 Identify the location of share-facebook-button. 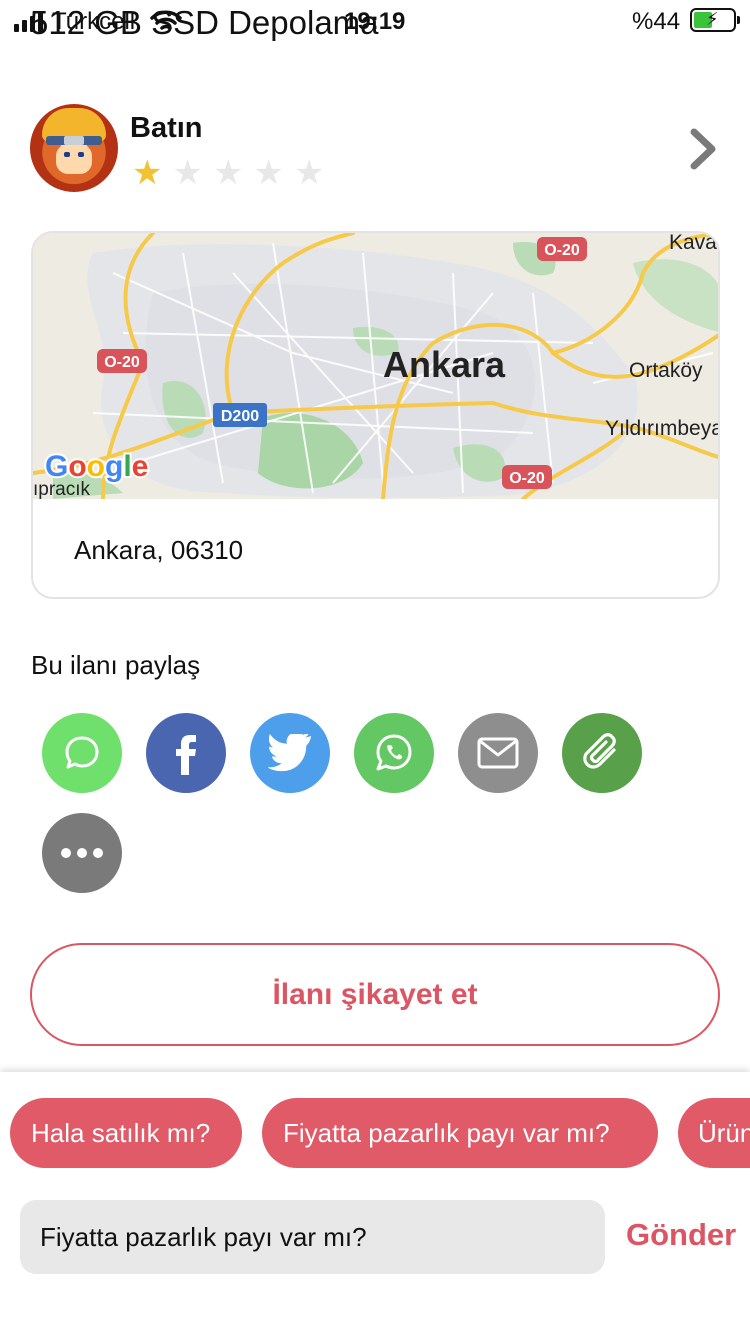
(186, 753).